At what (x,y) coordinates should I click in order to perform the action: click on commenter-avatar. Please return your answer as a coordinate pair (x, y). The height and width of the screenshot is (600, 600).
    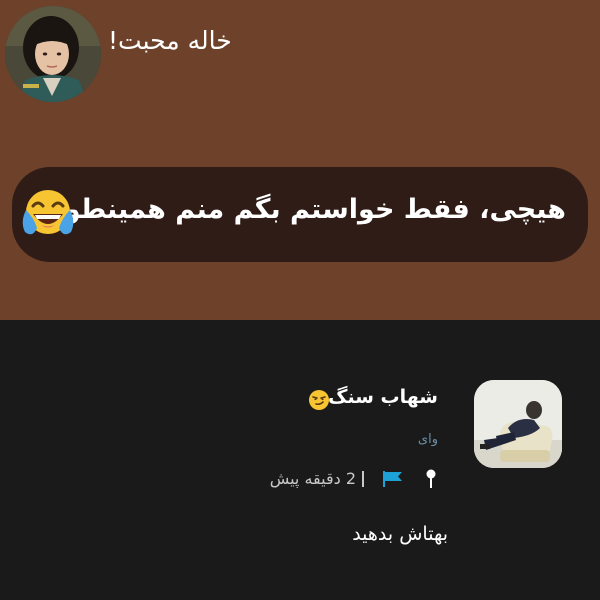
    Looking at the image, I should click on (518, 424).